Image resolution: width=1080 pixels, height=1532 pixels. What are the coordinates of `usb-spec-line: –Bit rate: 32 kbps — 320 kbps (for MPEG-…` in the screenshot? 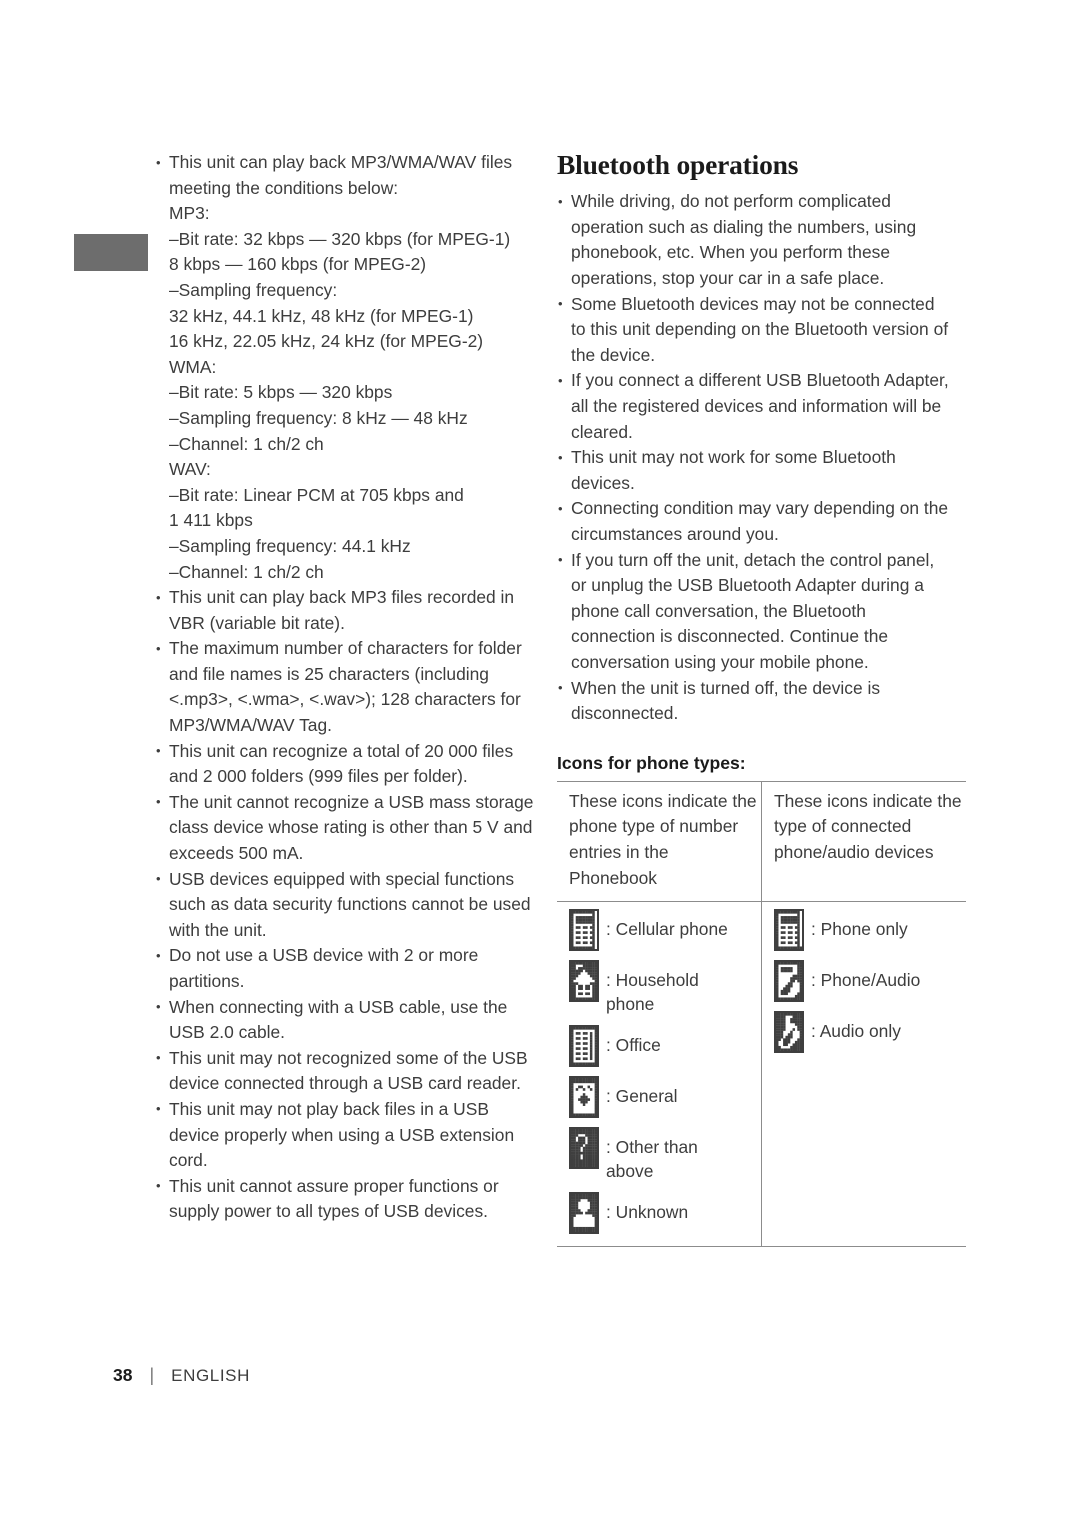 It's located at (340, 238).